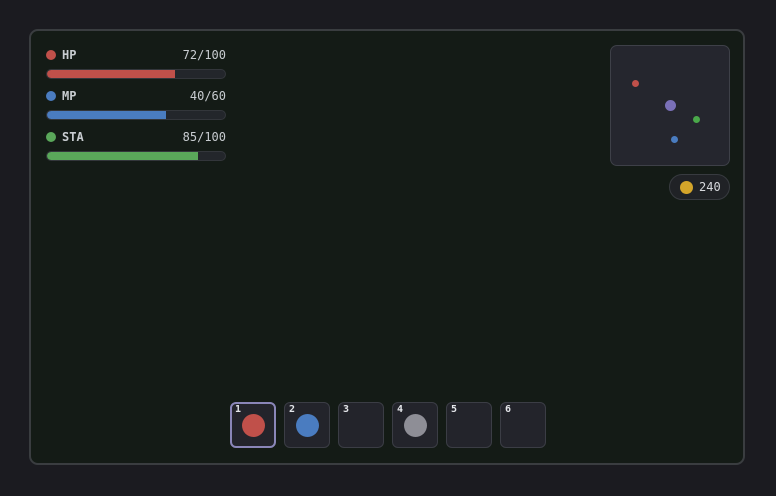  What do you see at coordinates (106, 115) in the screenshot?
I see `mp-bar-fill` at bounding box center [106, 115].